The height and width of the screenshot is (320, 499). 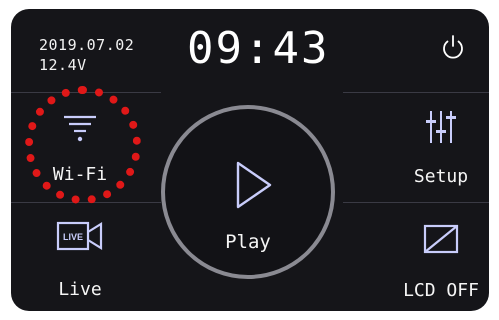 I want to click on live-label: Live, so click(x=80, y=289).